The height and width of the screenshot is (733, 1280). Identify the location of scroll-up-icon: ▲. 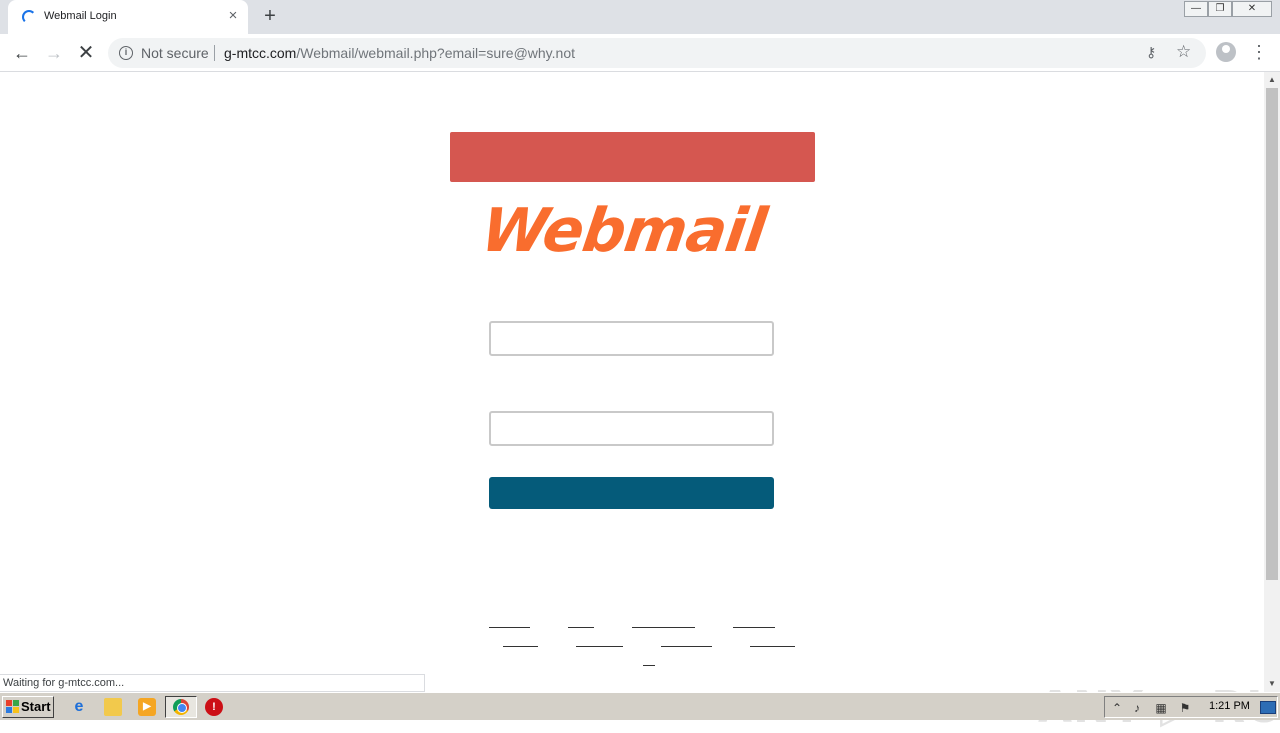
(1272, 80).